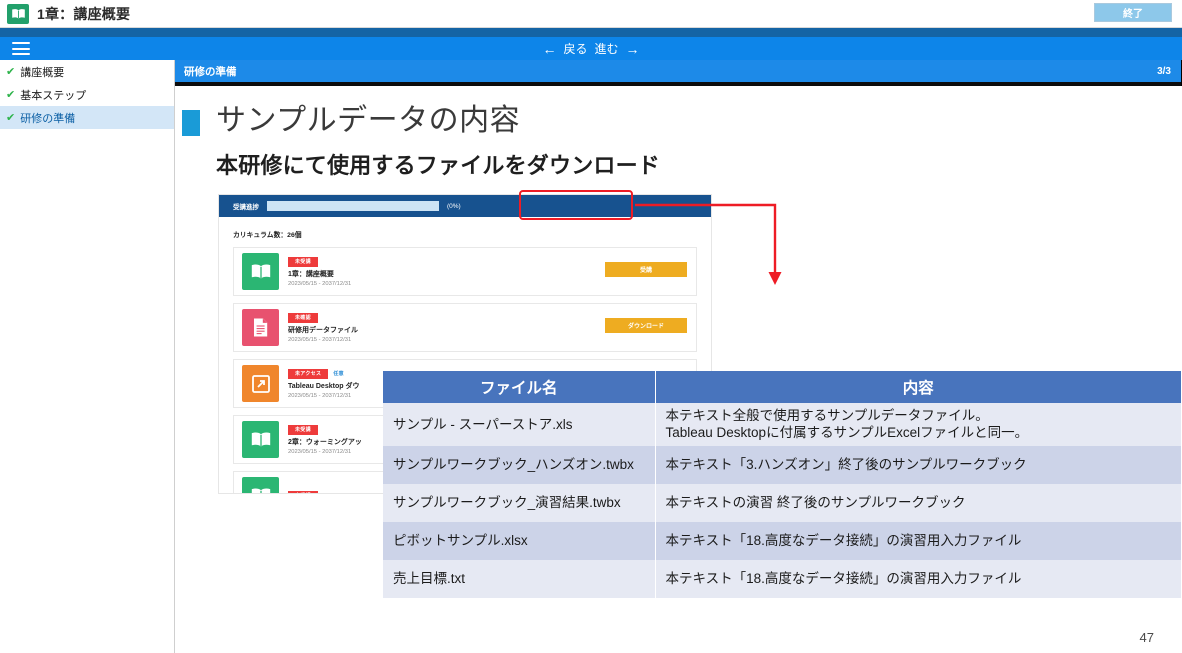  What do you see at coordinates (827, 415) in the screenshot?
I see `description-line: 本テキスト全般で使用するサンプルデータファイル。` at bounding box center [827, 415].